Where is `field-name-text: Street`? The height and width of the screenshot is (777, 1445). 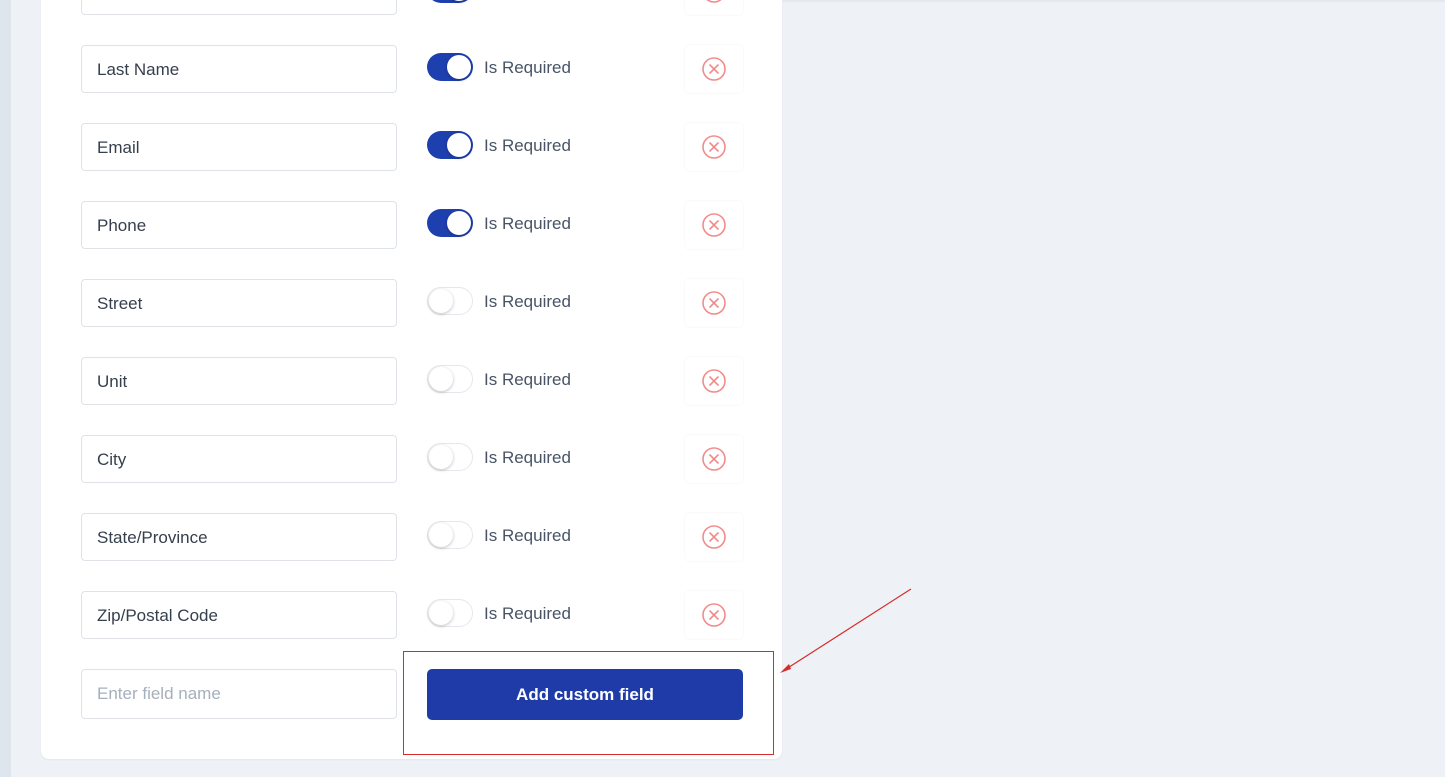 field-name-text: Street is located at coordinates (120, 303).